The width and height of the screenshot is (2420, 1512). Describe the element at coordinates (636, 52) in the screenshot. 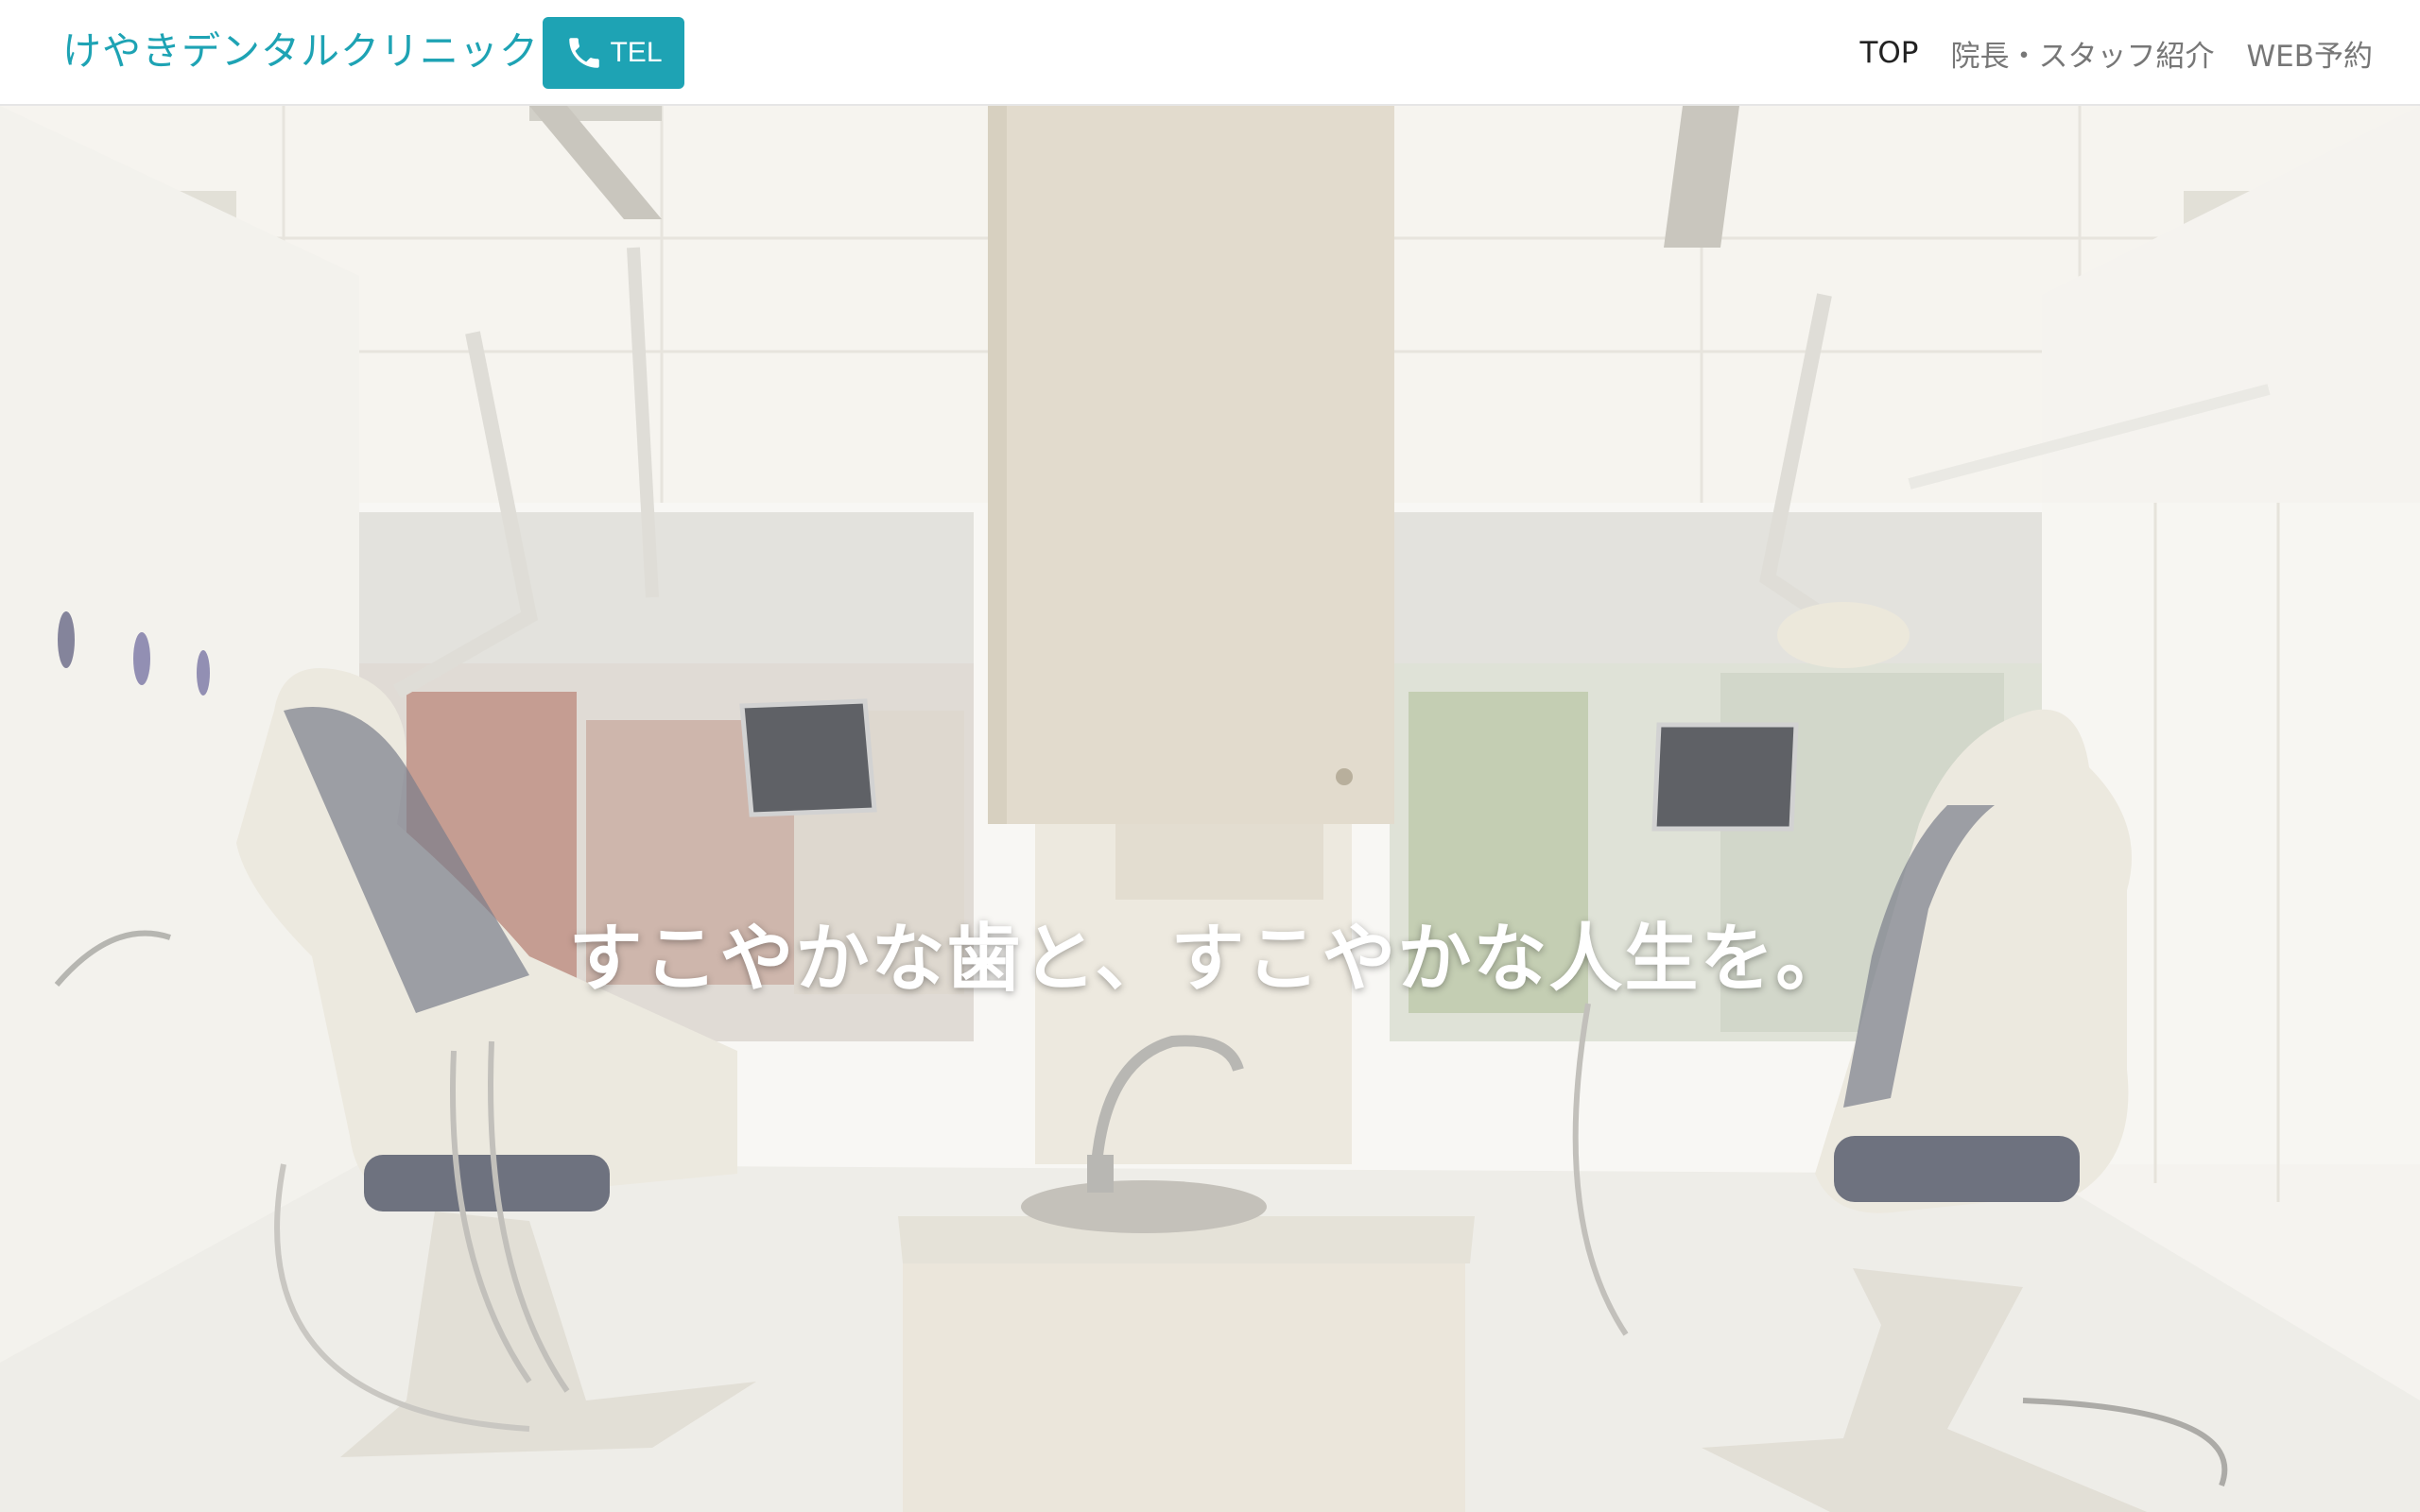

I see `tel-button-label: TEL` at that location.